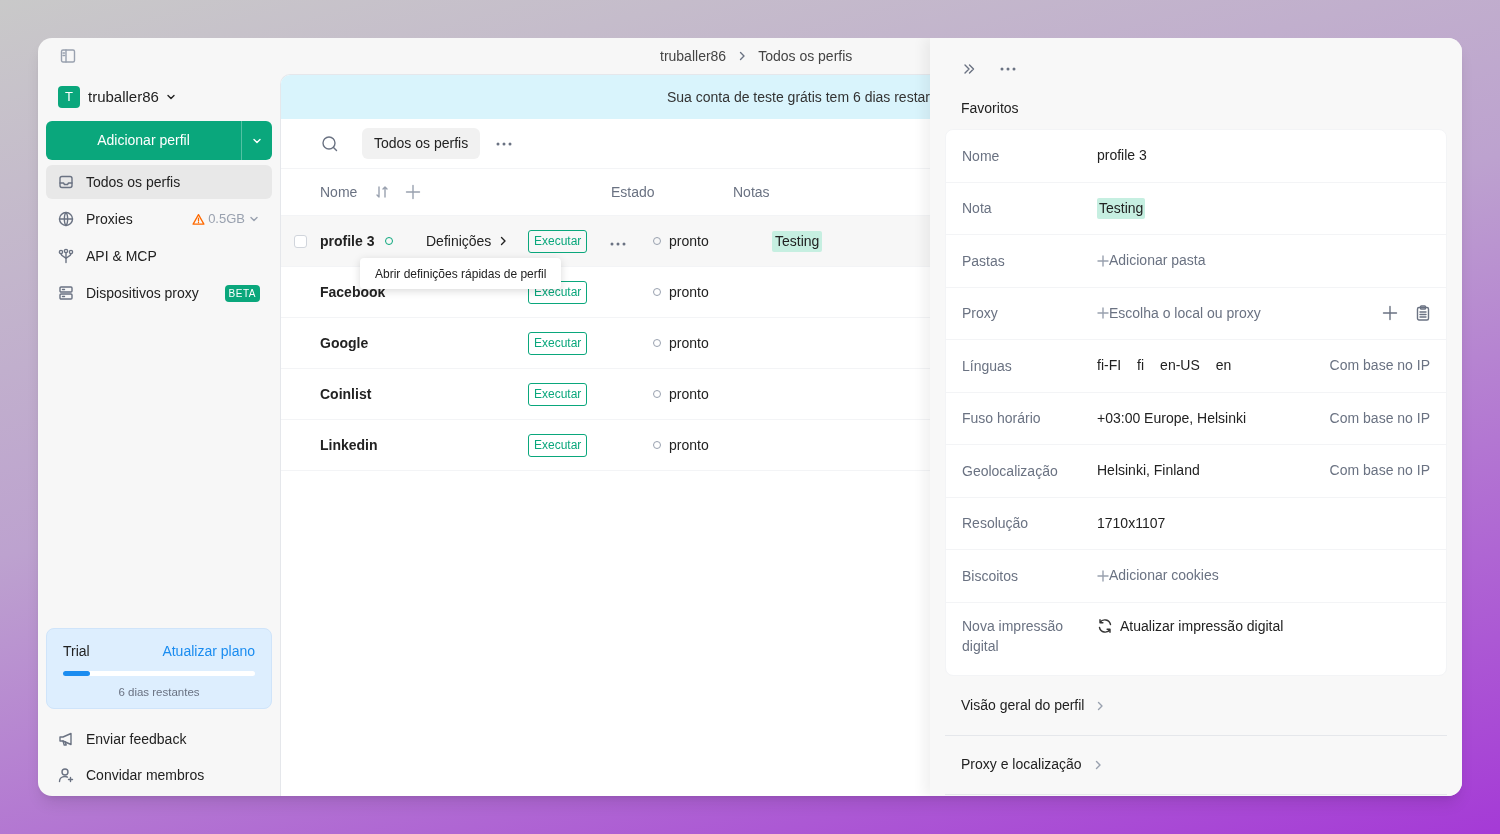 The height and width of the screenshot is (834, 1500). What do you see at coordinates (66, 739) in the screenshot?
I see `megaphone-icon` at bounding box center [66, 739].